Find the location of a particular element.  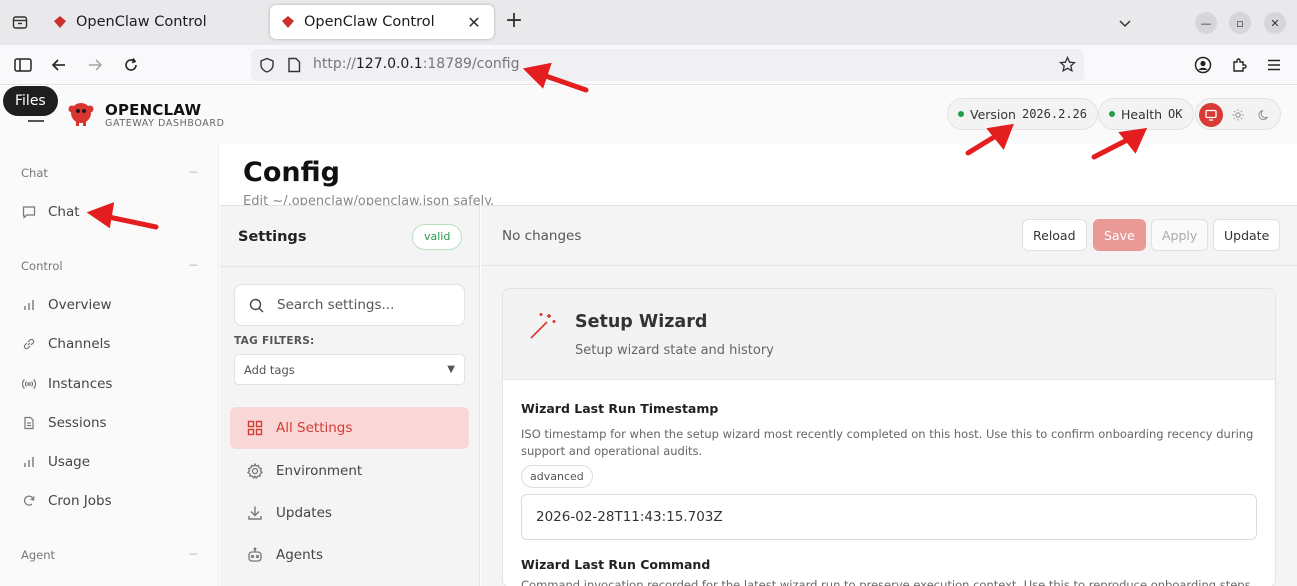

browser-tab: OpenClaw Control is located at coordinates (156, 22).